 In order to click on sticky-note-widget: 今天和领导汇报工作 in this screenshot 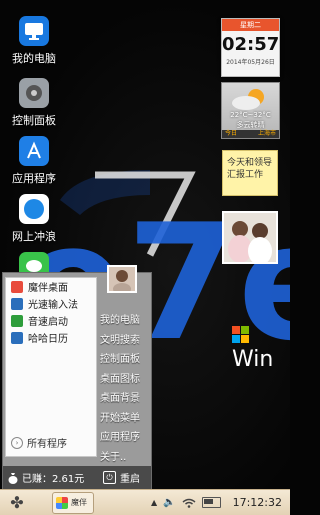, I will do `click(250, 173)`.